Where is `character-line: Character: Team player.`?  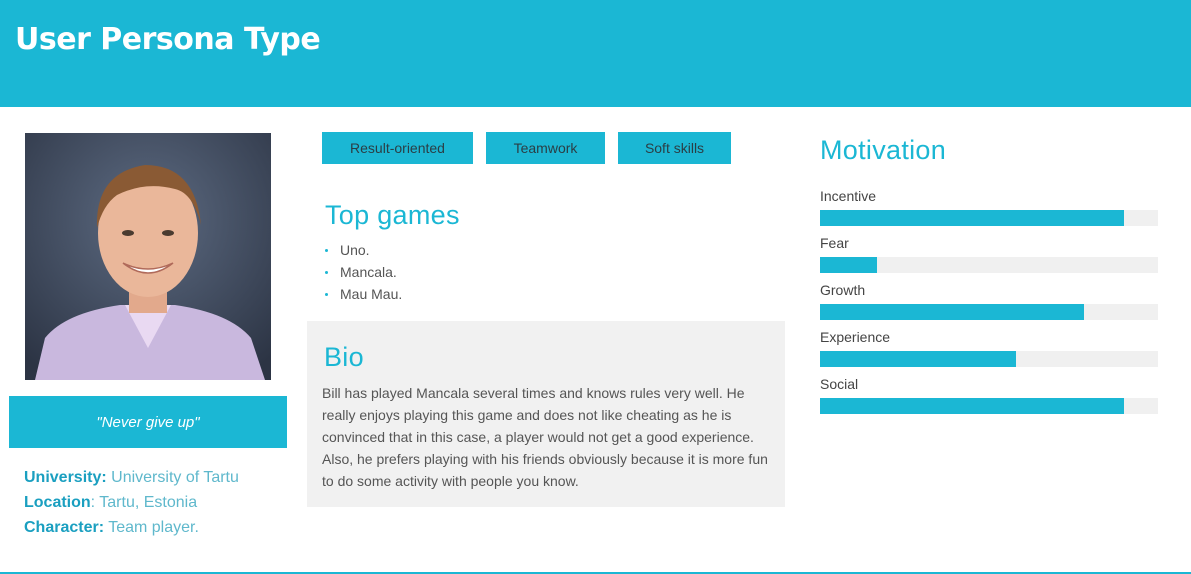 character-line: Character: Team player. is located at coordinates (131, 527).